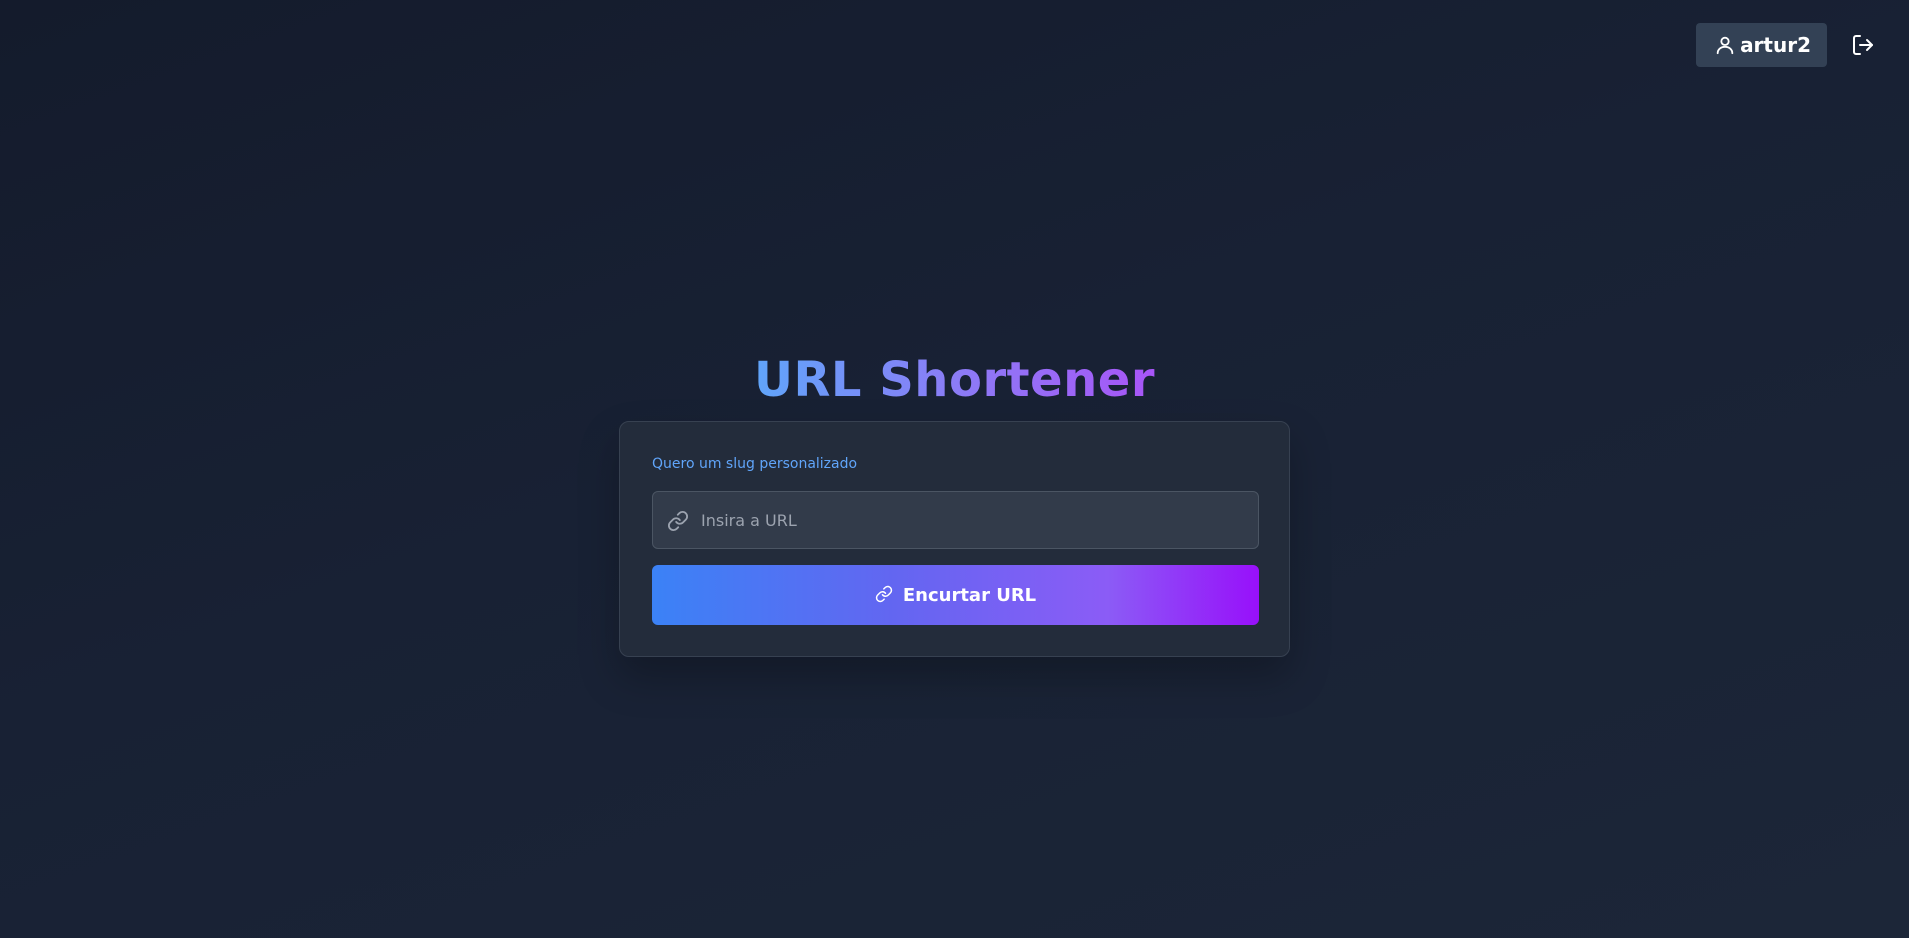  What do you see at coordinates (969, 595) in the screenshot?
I see `shorten-url-button-label: Encurtar URL` at bounding box center [969, 595].